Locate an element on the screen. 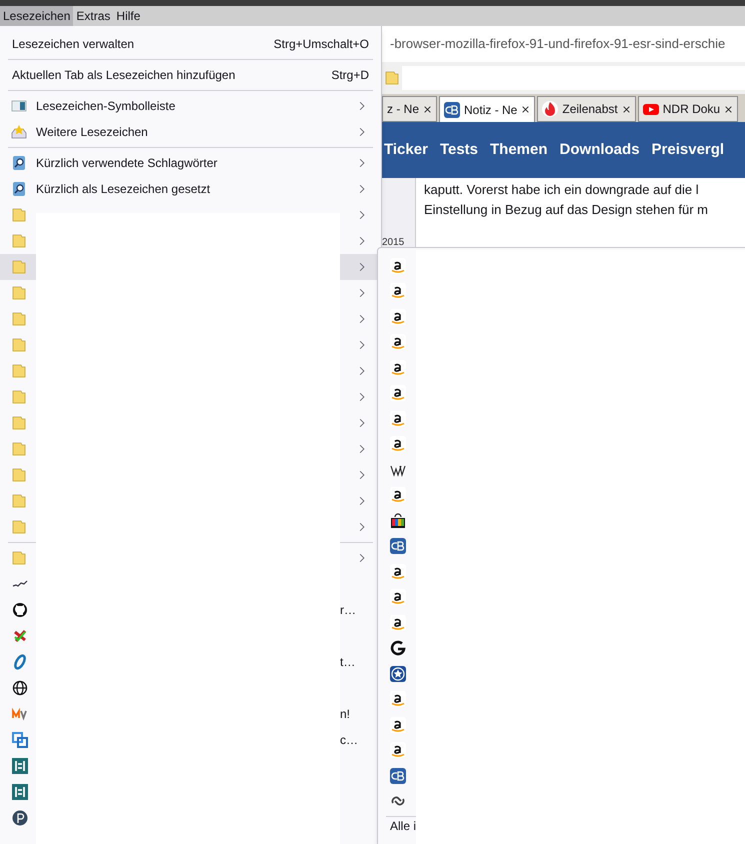 This screenshot has width=745, height=844. cat-logo-icon is located at coordinates (20, 610).